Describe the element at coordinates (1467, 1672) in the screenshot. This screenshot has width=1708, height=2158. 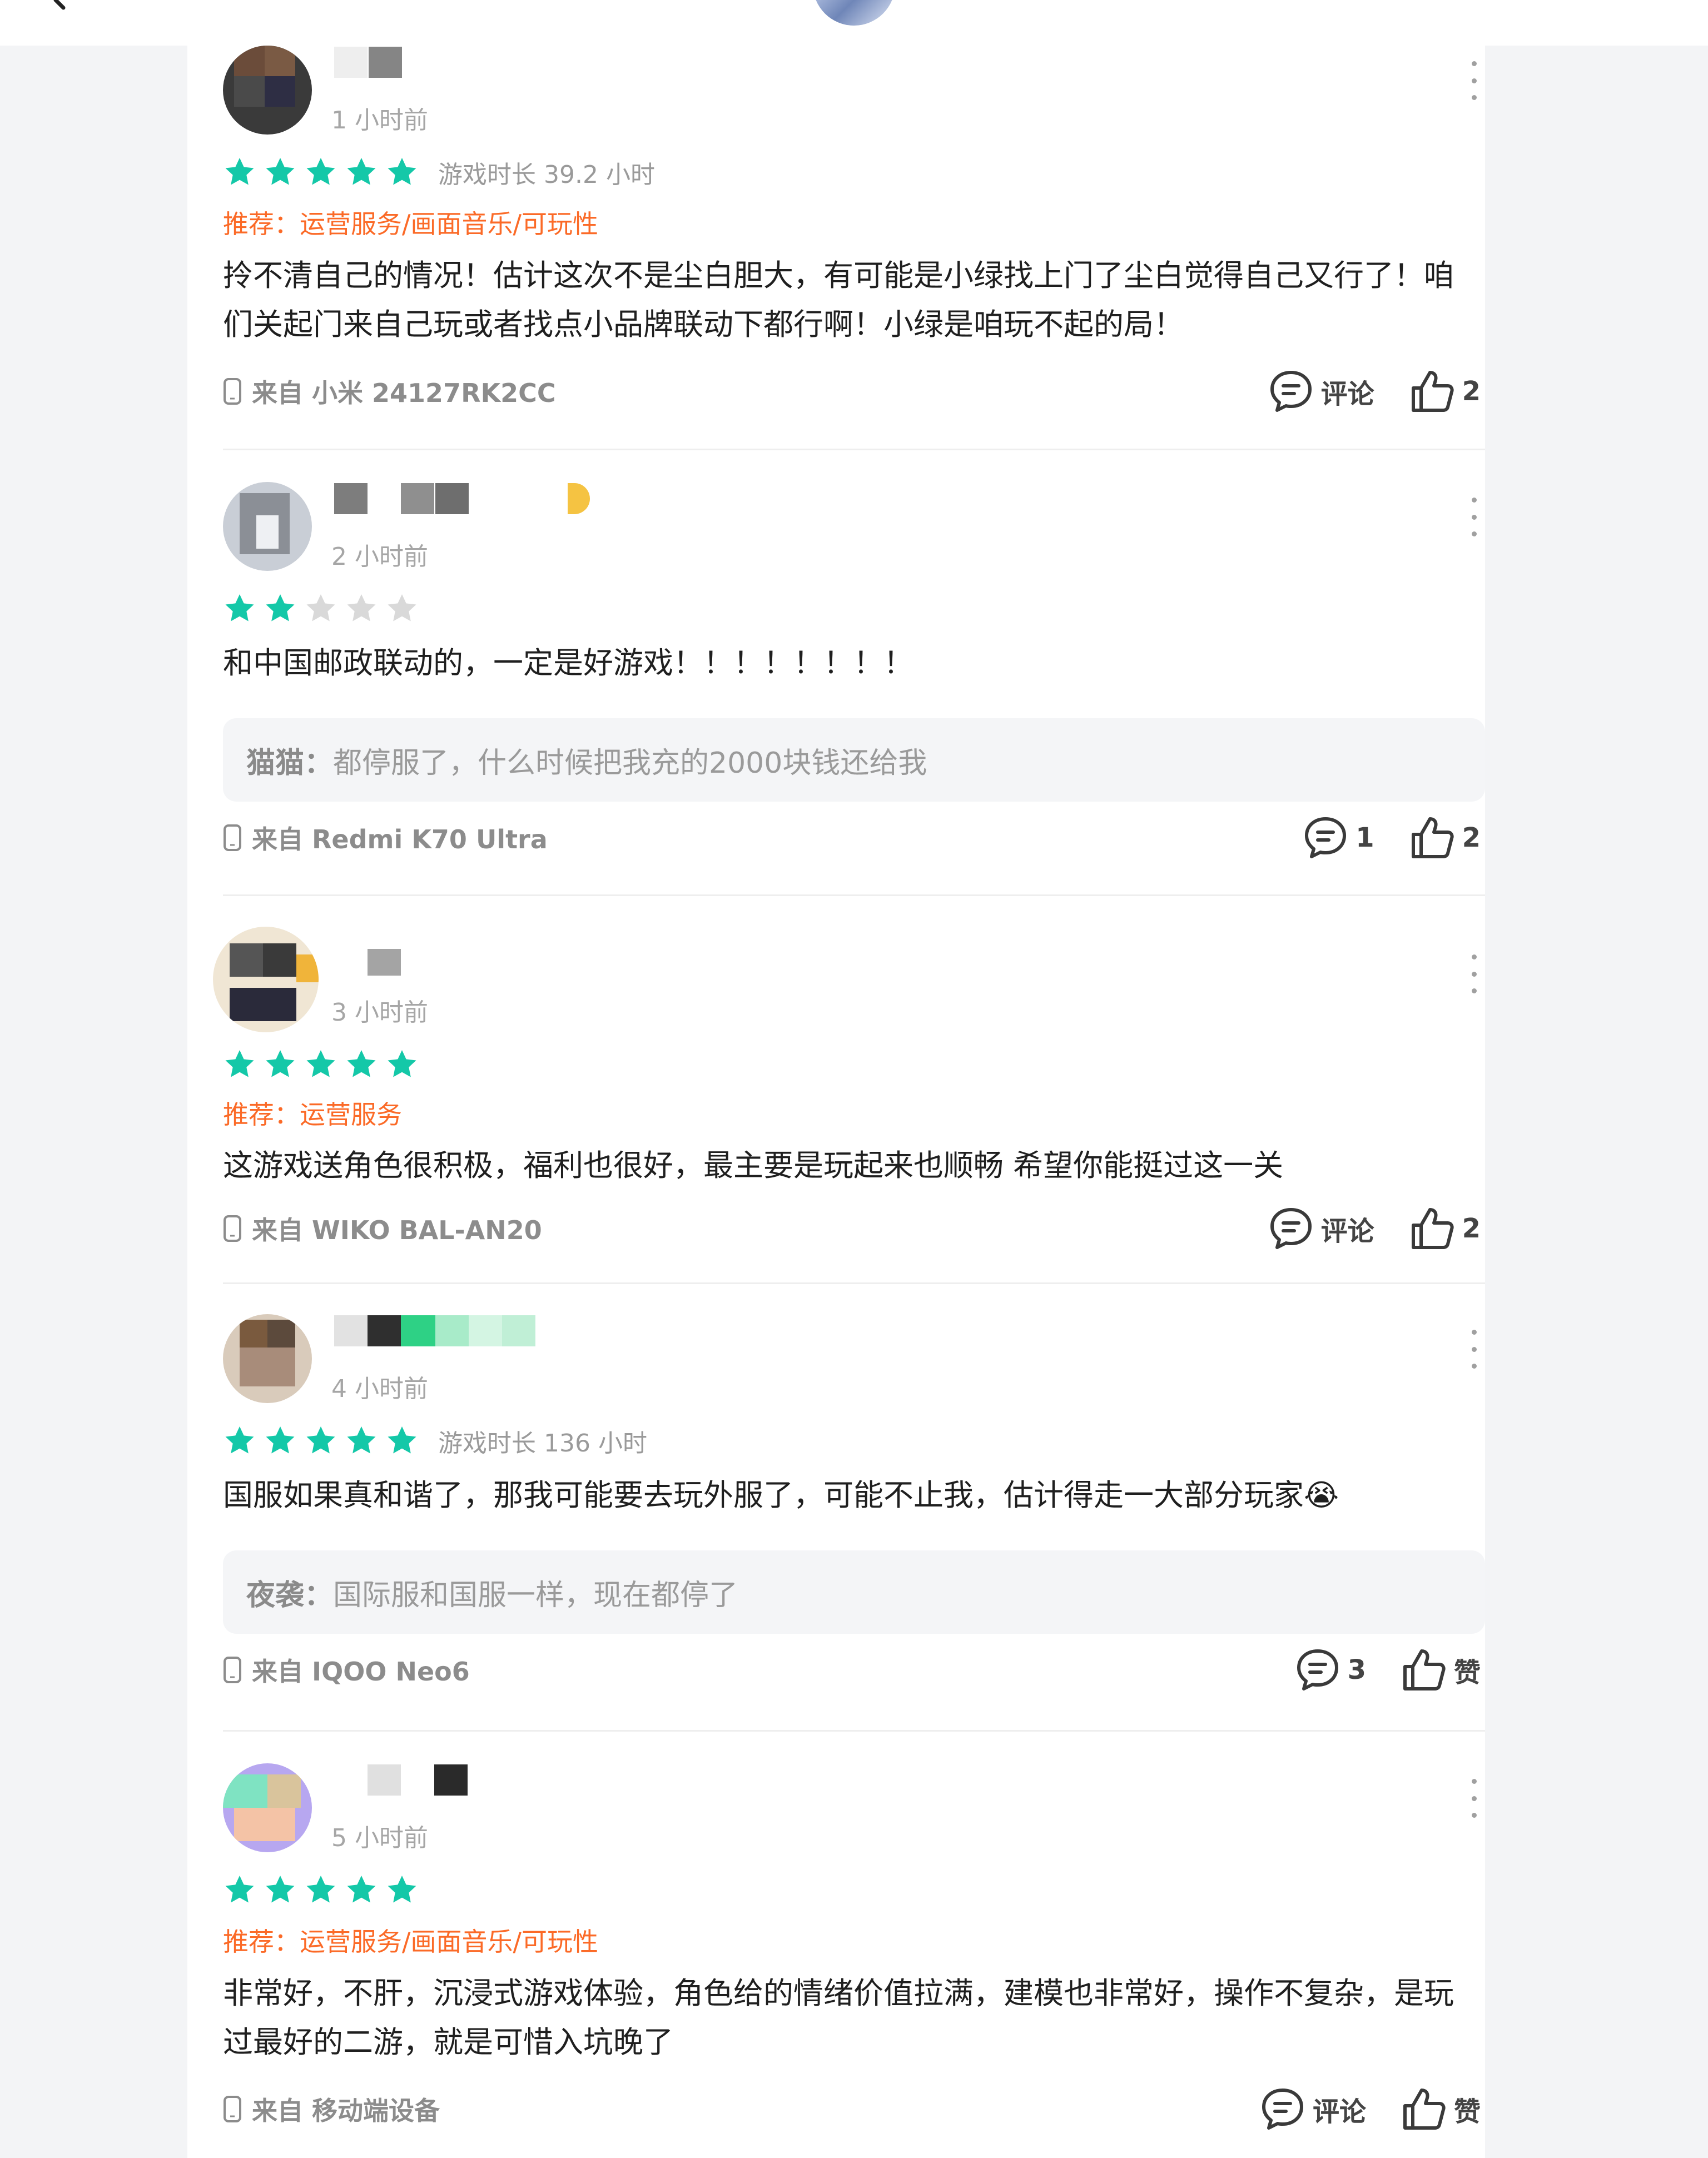
I see `like-label: 赞` at that location.